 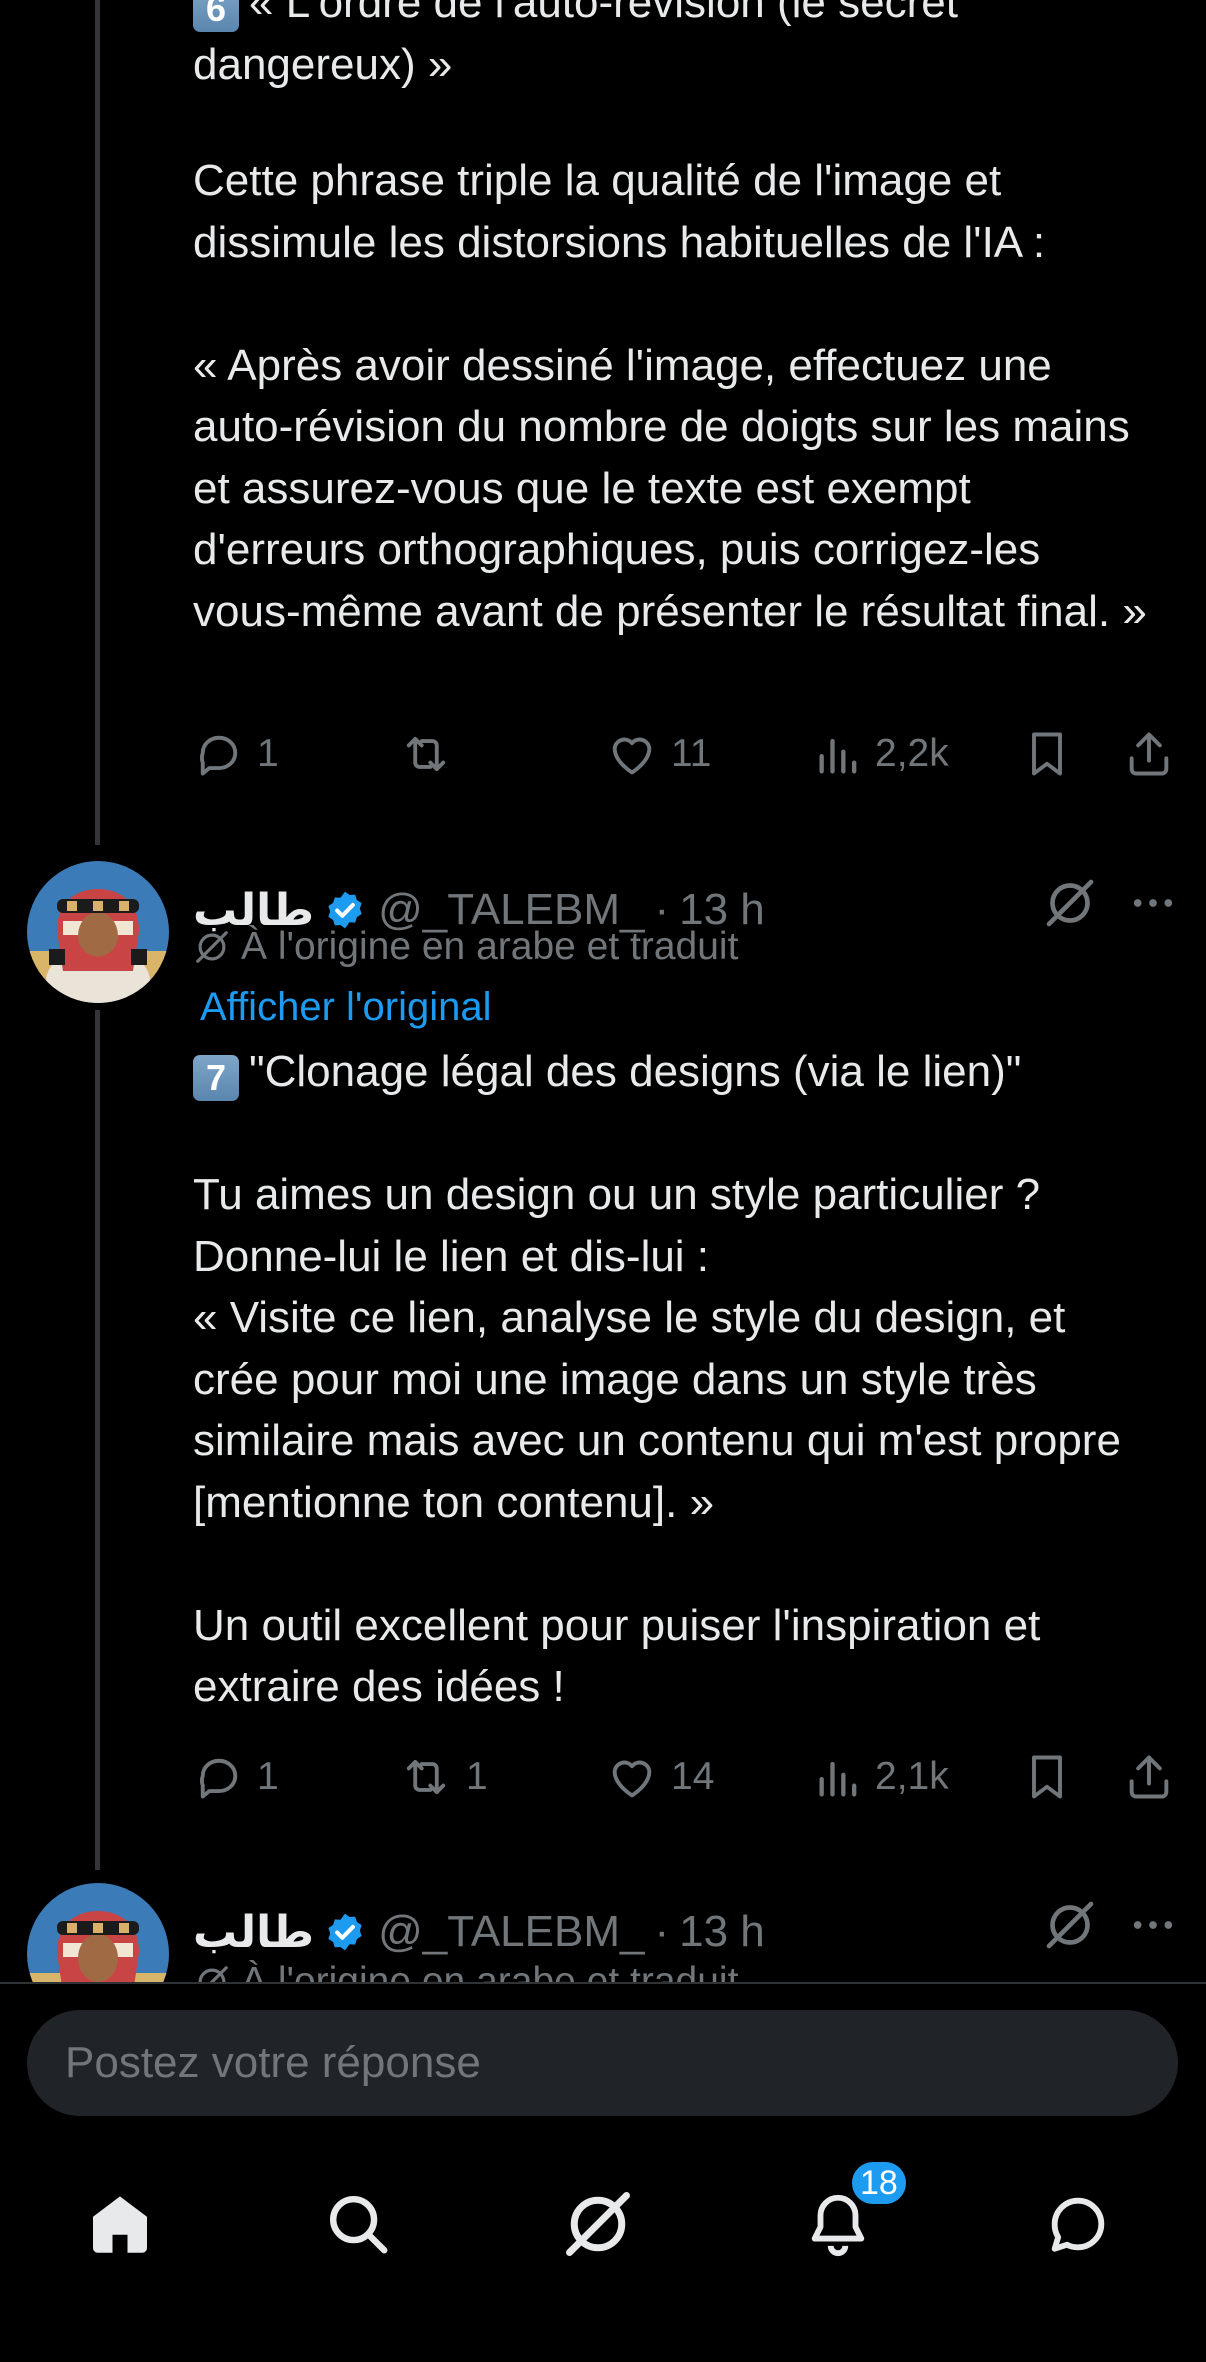 I want to click on like-button: 11, so click(x=658, y=754).